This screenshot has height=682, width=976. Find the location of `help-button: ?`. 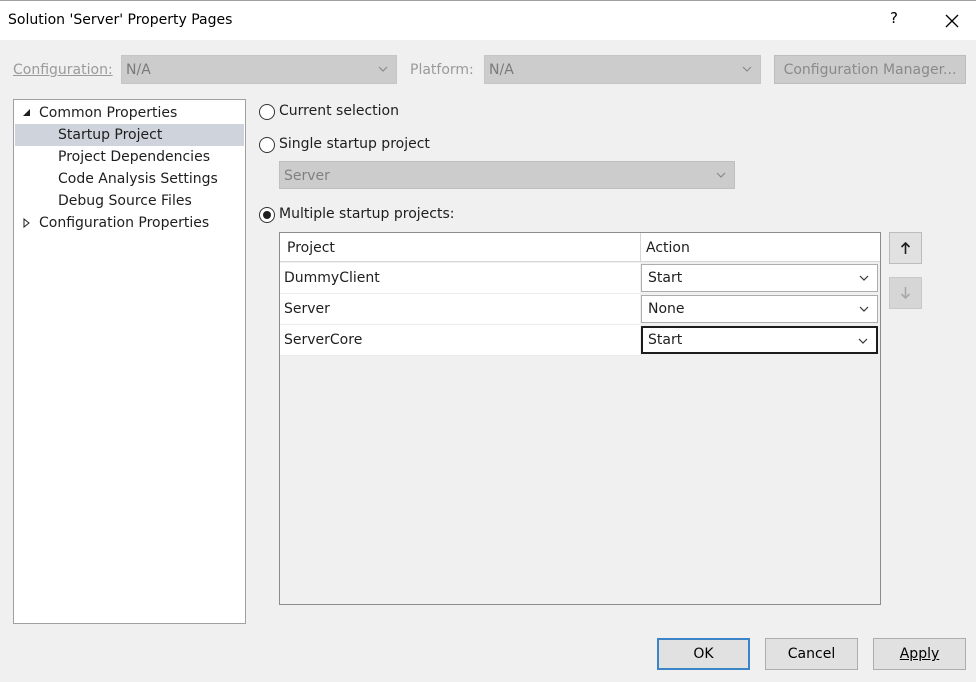

help-button: ? is located at coordinates (894, 21).